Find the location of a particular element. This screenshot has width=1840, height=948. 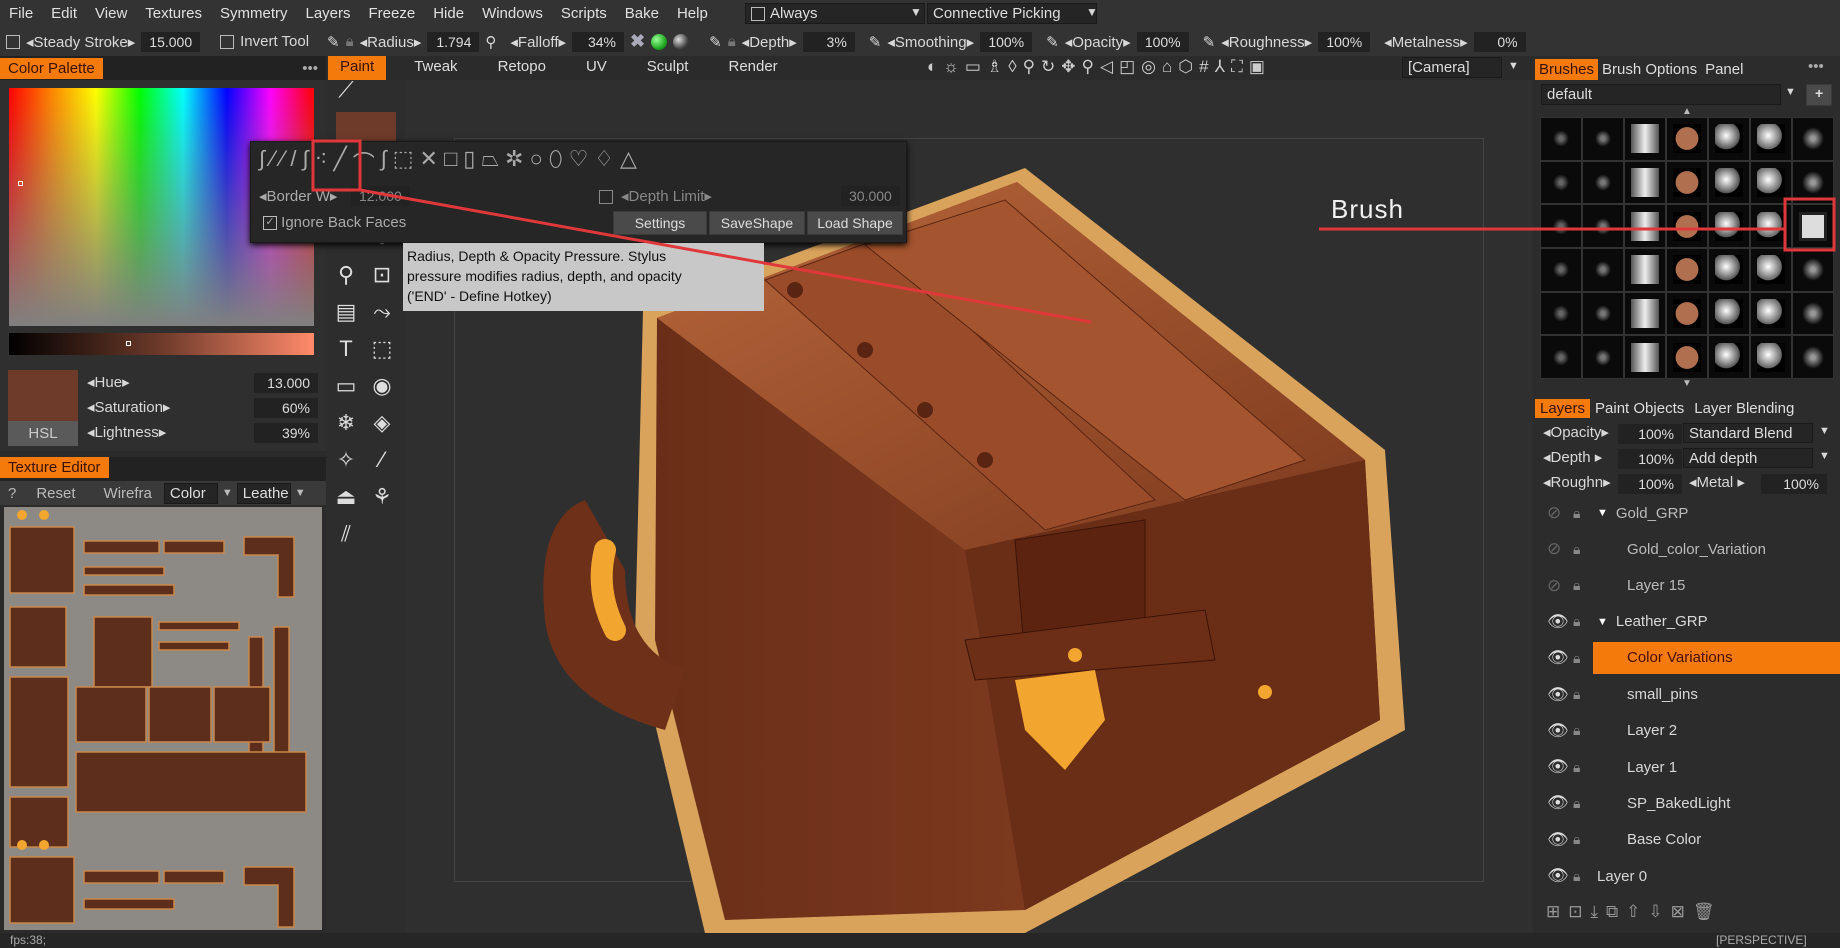

add-preset-button: + is located at coordinates (1819, 95).